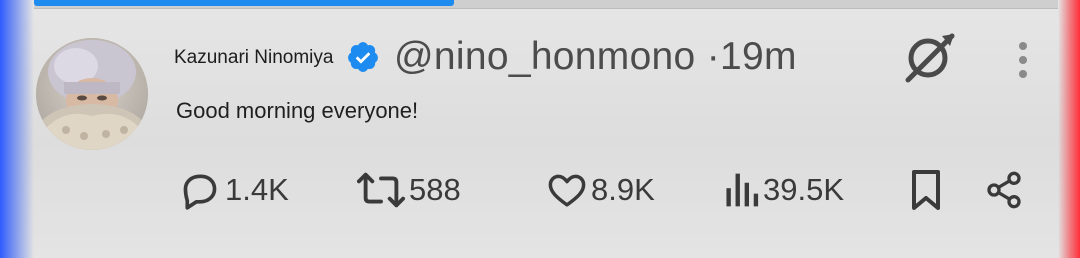 This screenshot has height=258, width=1080. Describe the element at coordinates (435, 189) in the screenshot. I see `repost-count: 588` at that location.